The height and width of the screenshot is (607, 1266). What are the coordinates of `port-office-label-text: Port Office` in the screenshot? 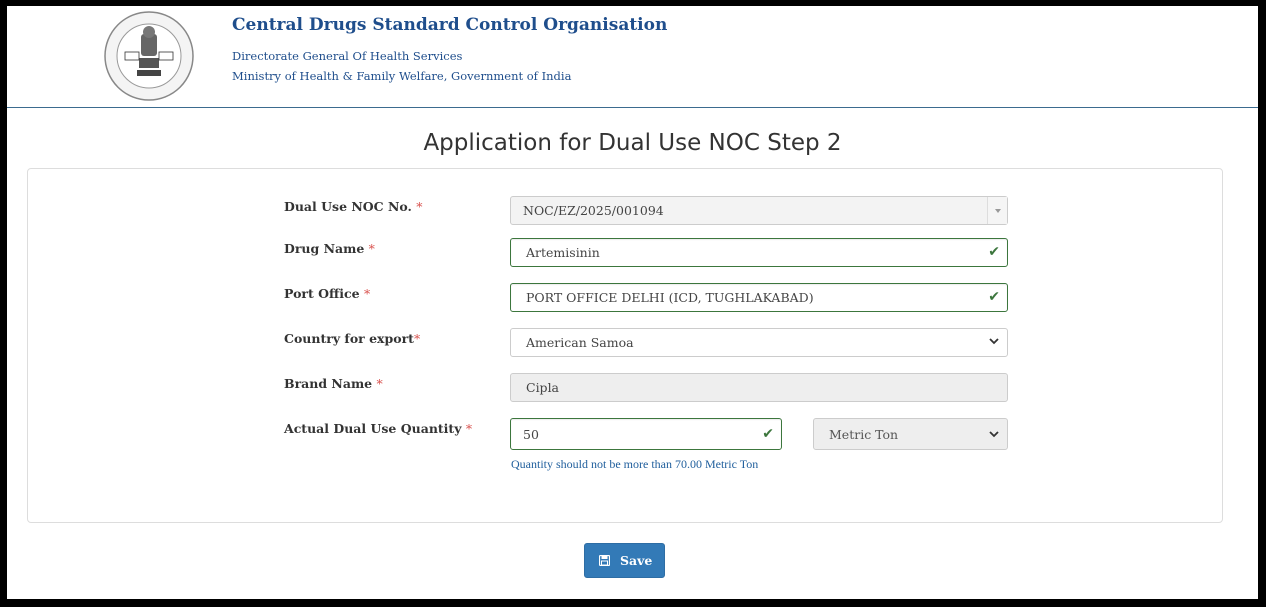 It's located at (324, 293).